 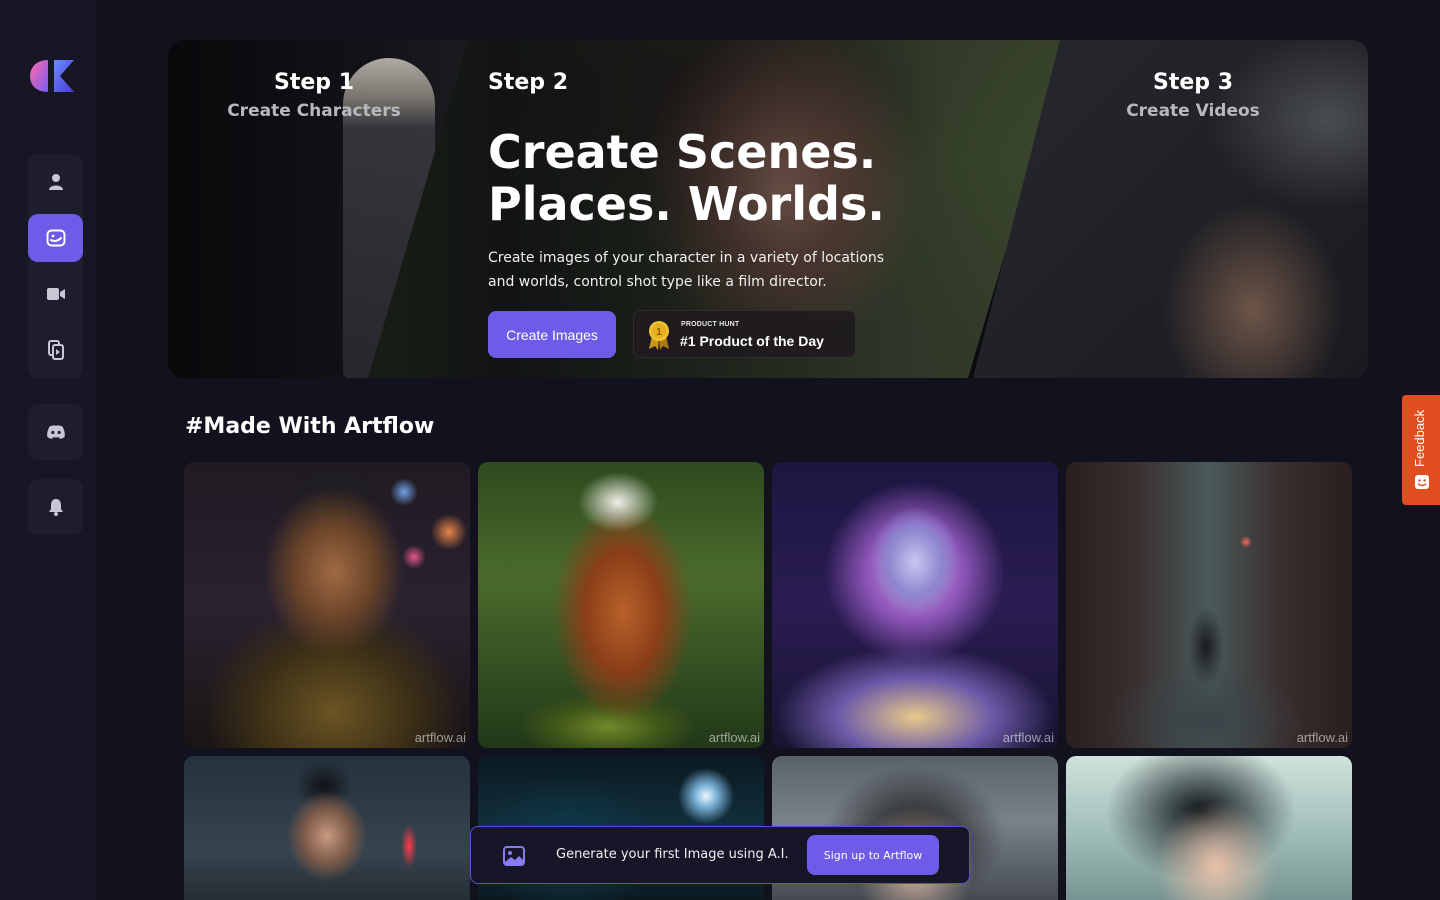 I want to click on gallery-image-anime-girl, so click(x=1209, y=828).